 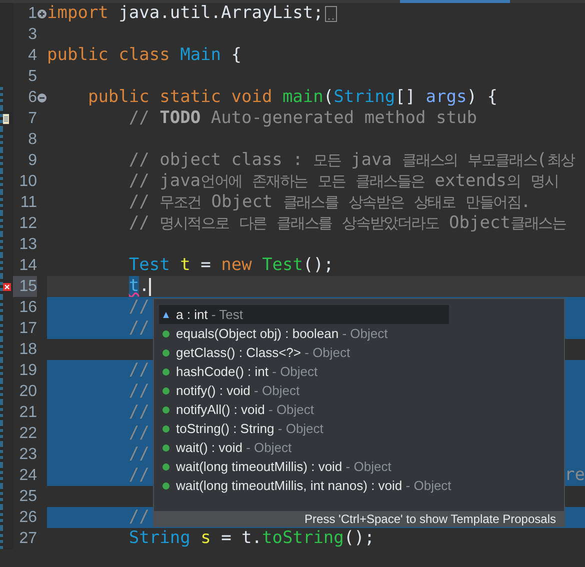 I want to click on code-token: [], so click(x=405, y=97).